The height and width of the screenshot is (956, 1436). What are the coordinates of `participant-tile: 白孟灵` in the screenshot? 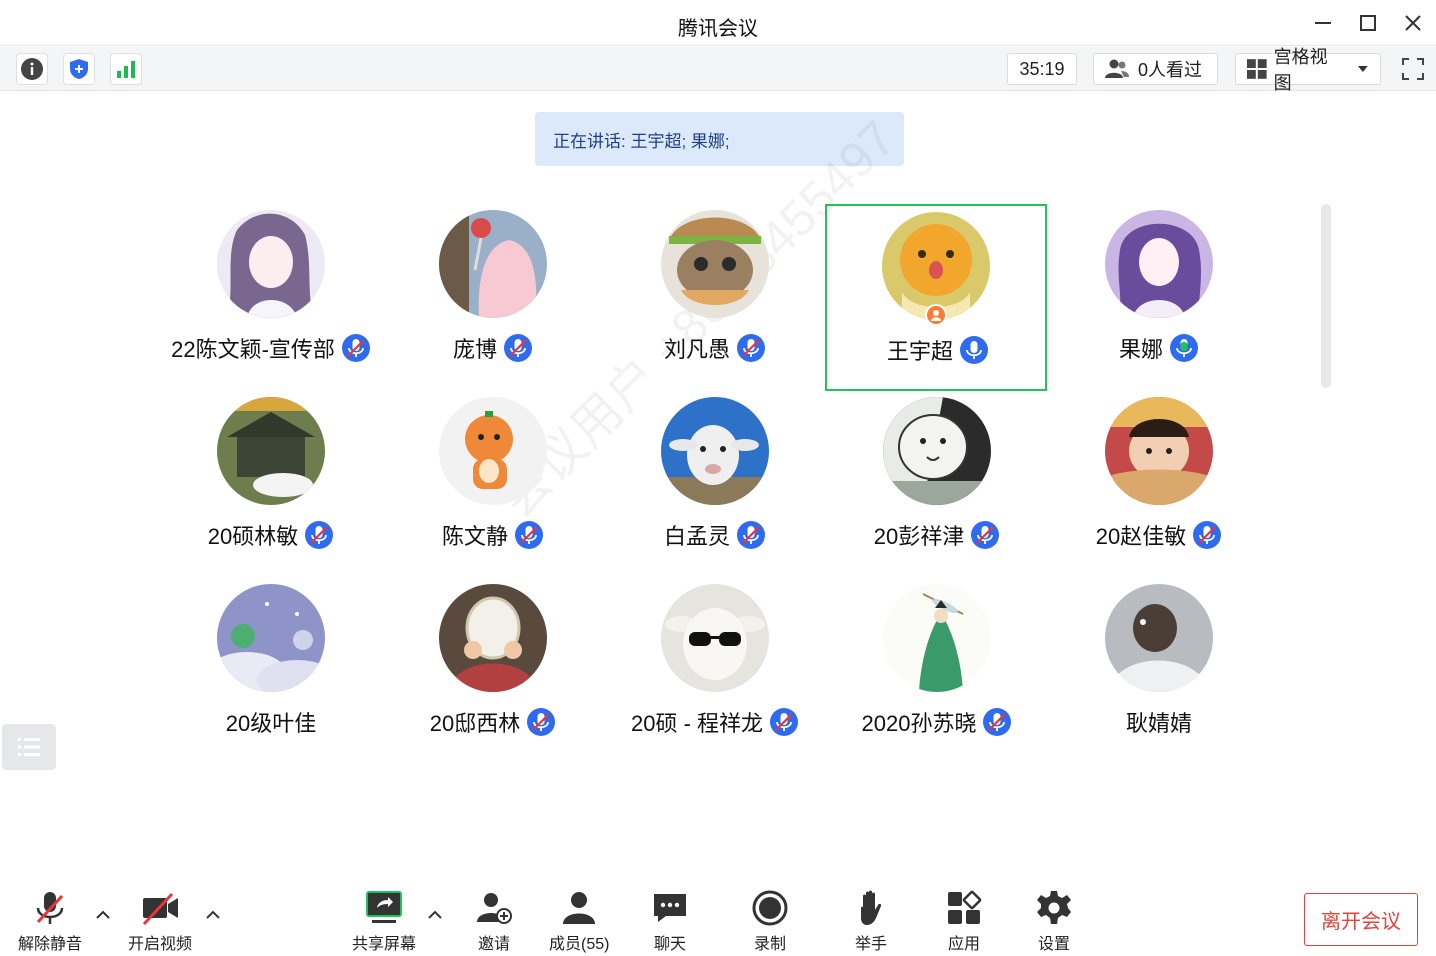 It's located at (715, 480).